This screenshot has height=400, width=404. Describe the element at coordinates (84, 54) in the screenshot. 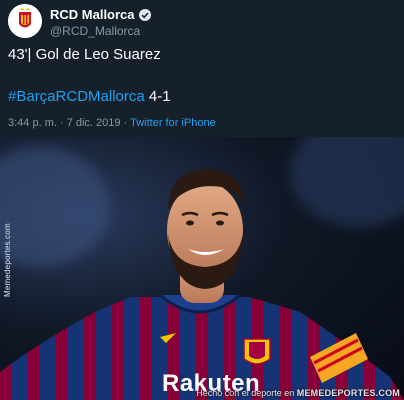

I see `tweet-text: 43'| Gol de Leo Suarez` at that location.